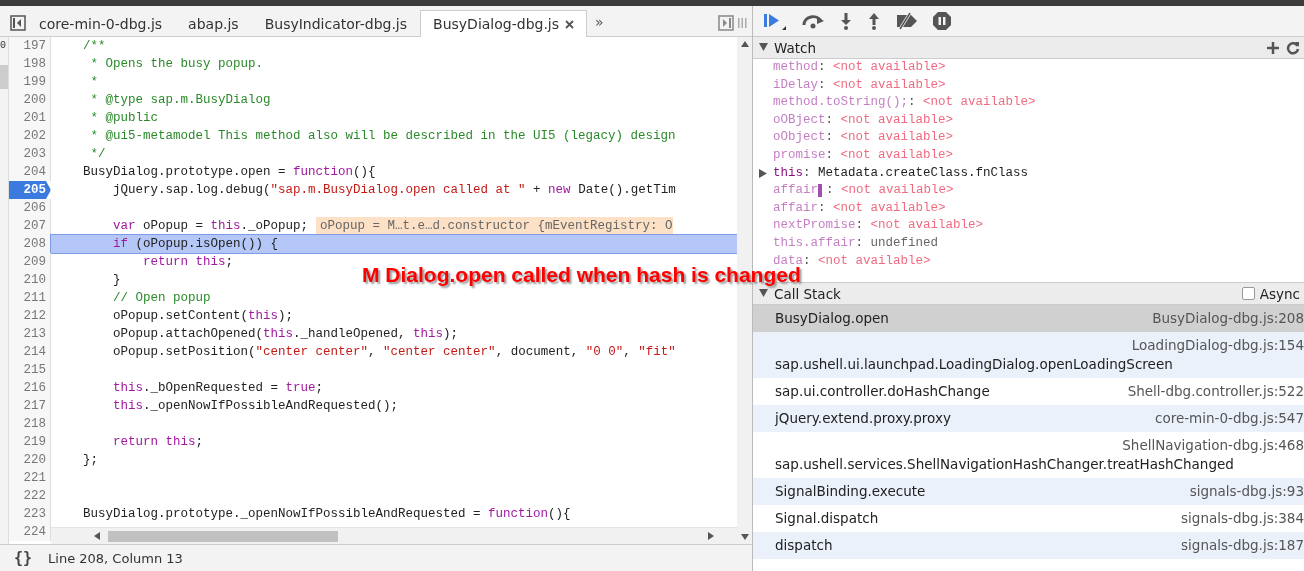 The height and width of the screenshot is (571, 1304). I want to click on toggle-sidebar-icon, so click(733, 23).